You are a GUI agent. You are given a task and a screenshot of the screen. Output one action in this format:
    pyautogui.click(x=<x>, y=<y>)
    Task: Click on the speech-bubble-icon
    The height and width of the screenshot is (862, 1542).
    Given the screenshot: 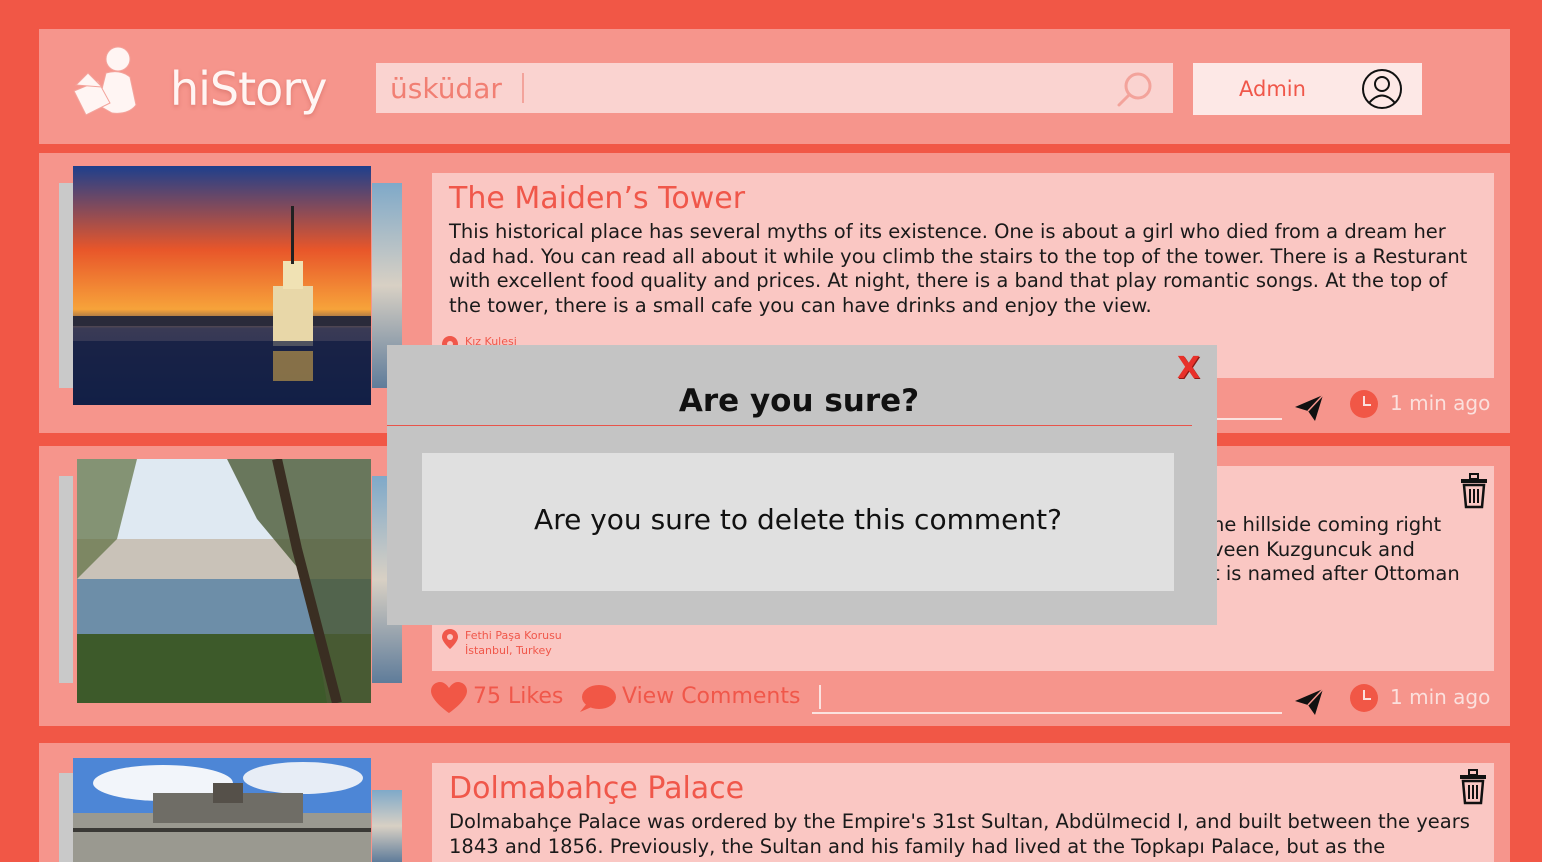 What is the action you would take?
    pyautogui.click(x=597, y=699)
    